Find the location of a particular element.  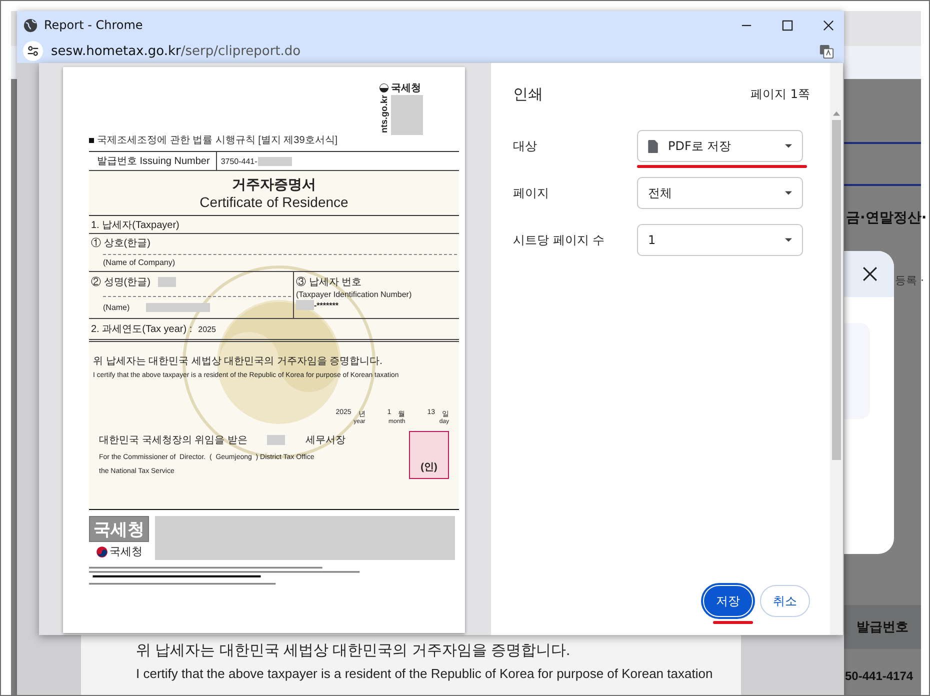

tax-year: 2025 is located at coordinates (207, 329).